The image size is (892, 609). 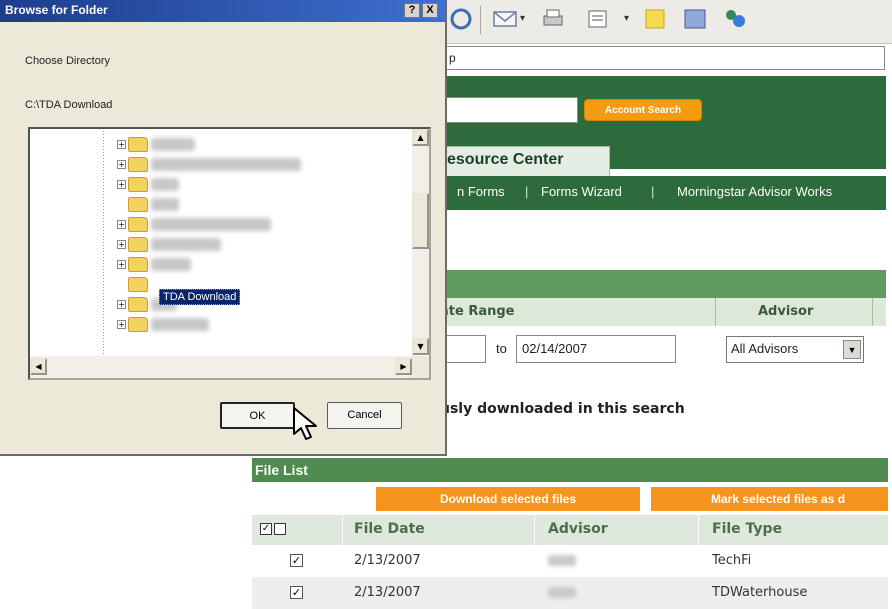 I want to click on scroll-left-icon: ◀, so click(x=38, y=366).